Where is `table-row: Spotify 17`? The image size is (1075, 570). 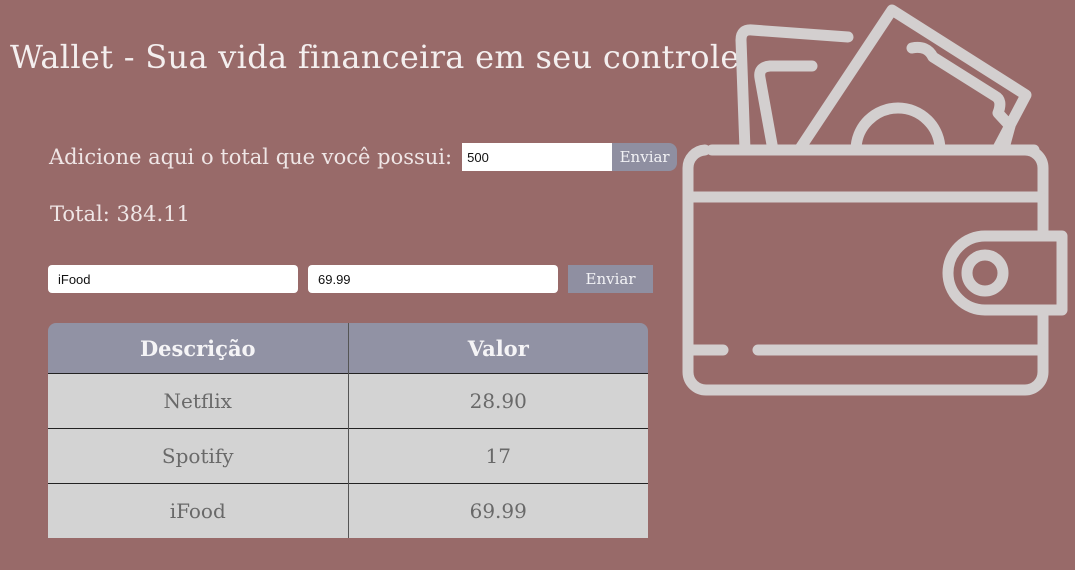 table-row: Spotify 17 is located at coordinates (348, 456).